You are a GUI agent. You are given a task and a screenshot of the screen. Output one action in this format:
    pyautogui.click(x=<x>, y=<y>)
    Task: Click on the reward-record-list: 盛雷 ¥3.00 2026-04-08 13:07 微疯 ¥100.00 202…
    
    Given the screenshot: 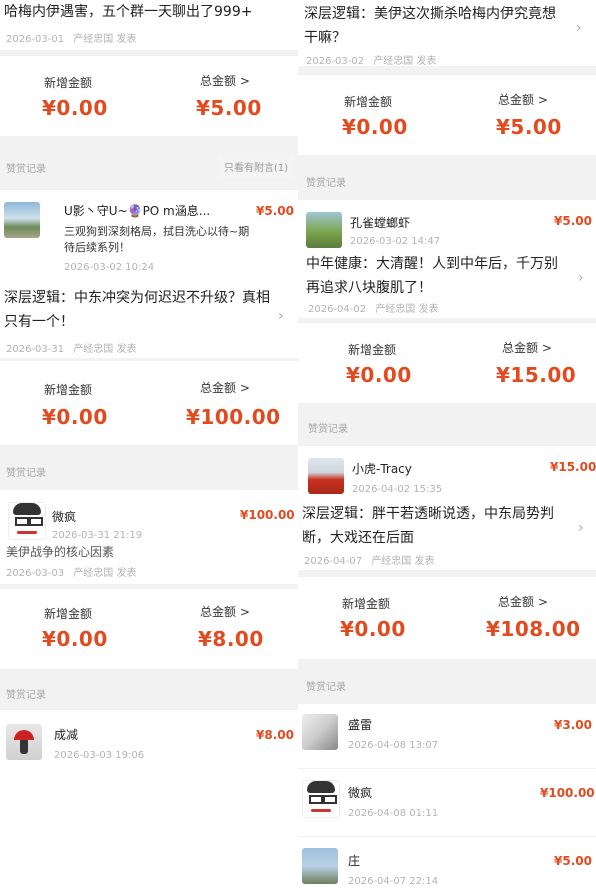 What is the action you would take?
    pyautogui.click(x=447, y=799)
    